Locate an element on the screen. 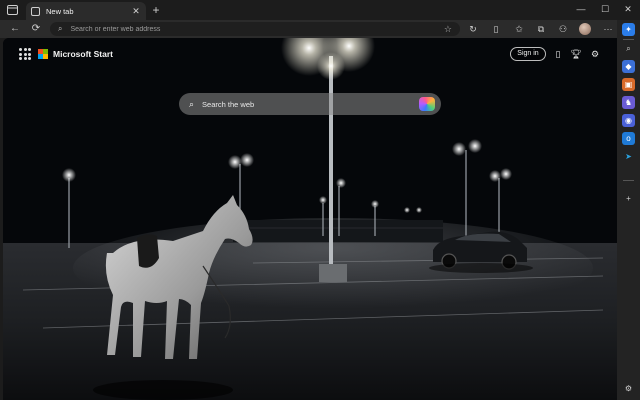  copilot-sidebar-icon: ✦ is located at coordinates (628, 29).